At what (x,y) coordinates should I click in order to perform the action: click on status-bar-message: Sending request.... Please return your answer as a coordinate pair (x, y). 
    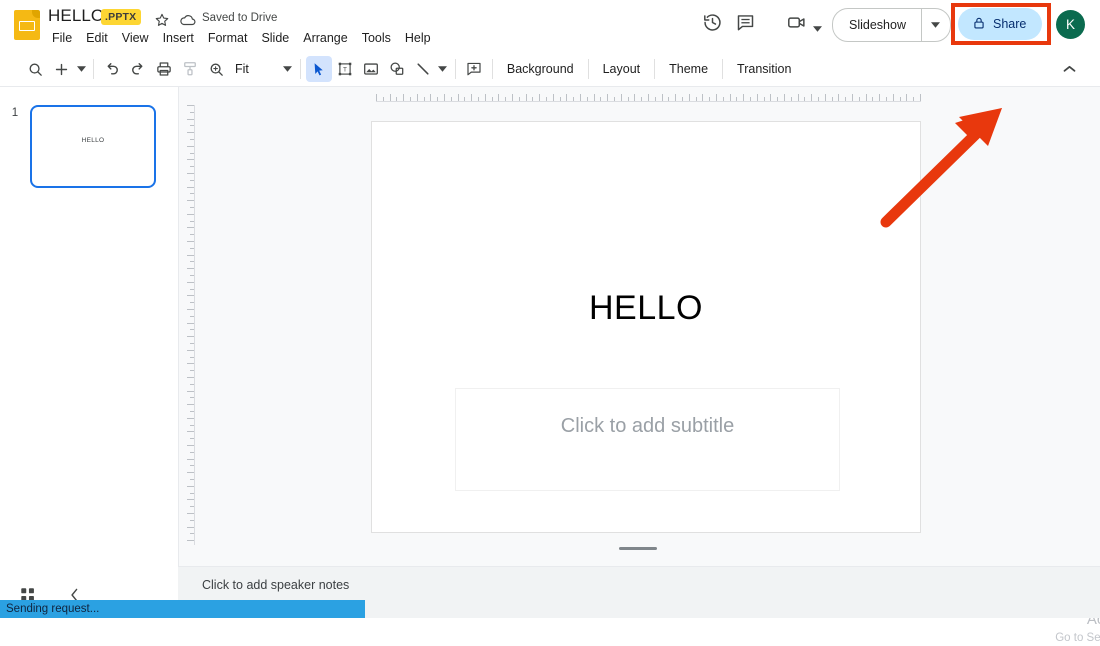
    Looking at the image, I should click on (53, 609).